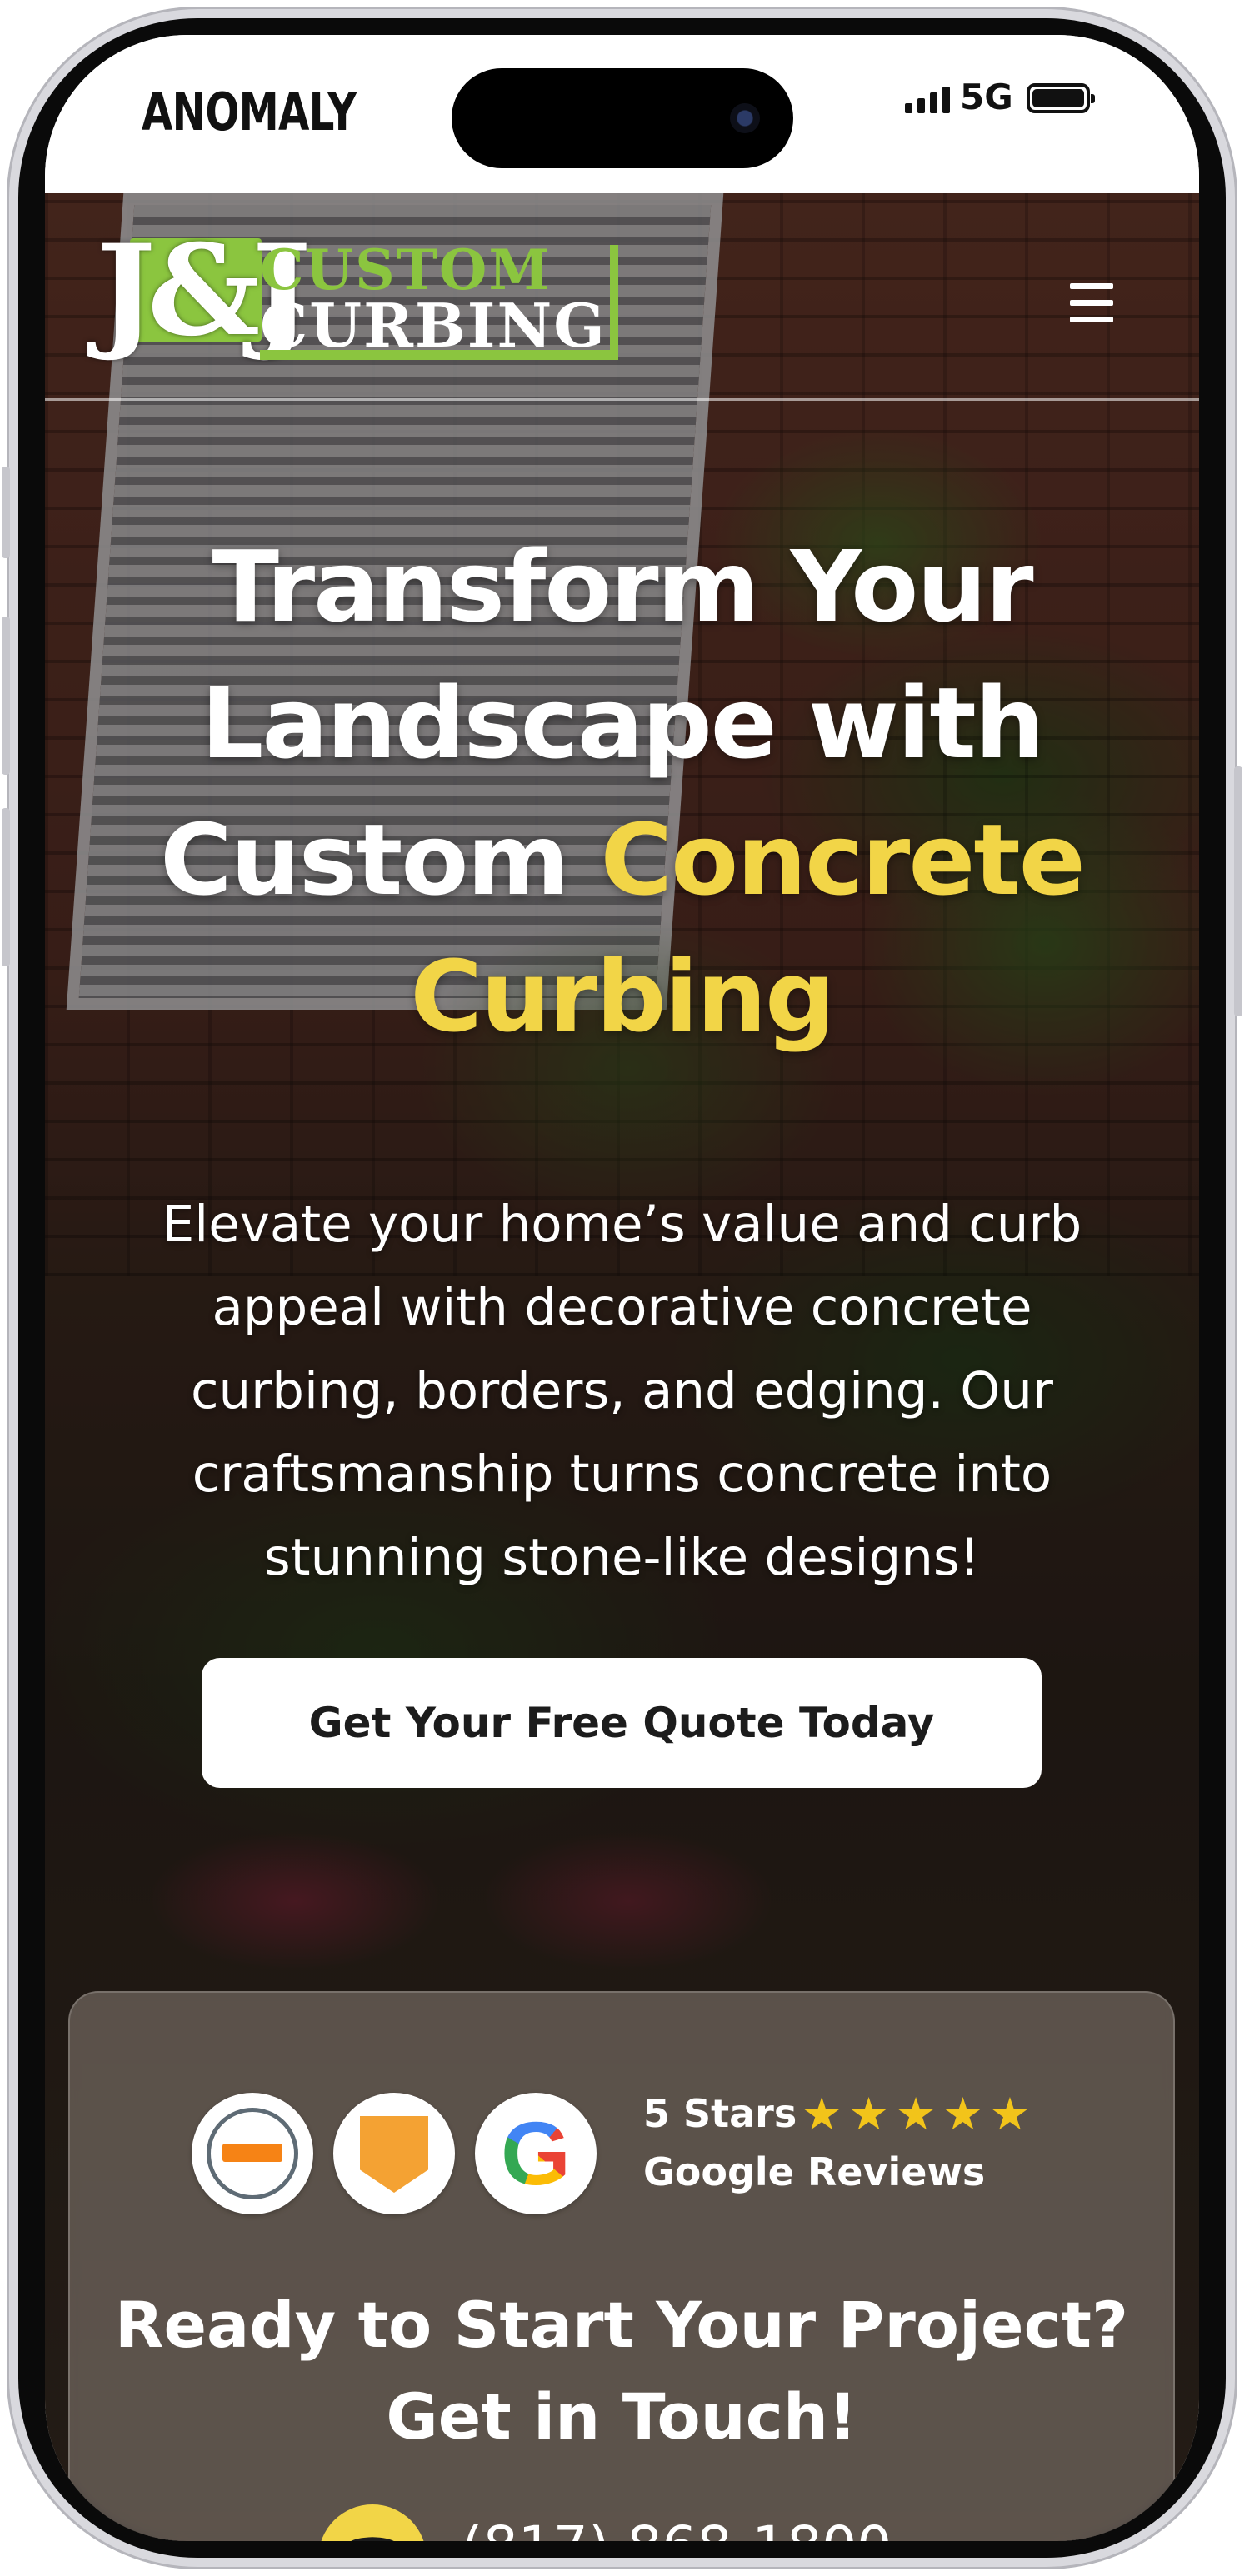 The height and width of the screenshot is (2576, 1244). What do you see at coordinates (927, 99) in the screenshot?
I see `signal-icon` at bounding box center [927, 99].